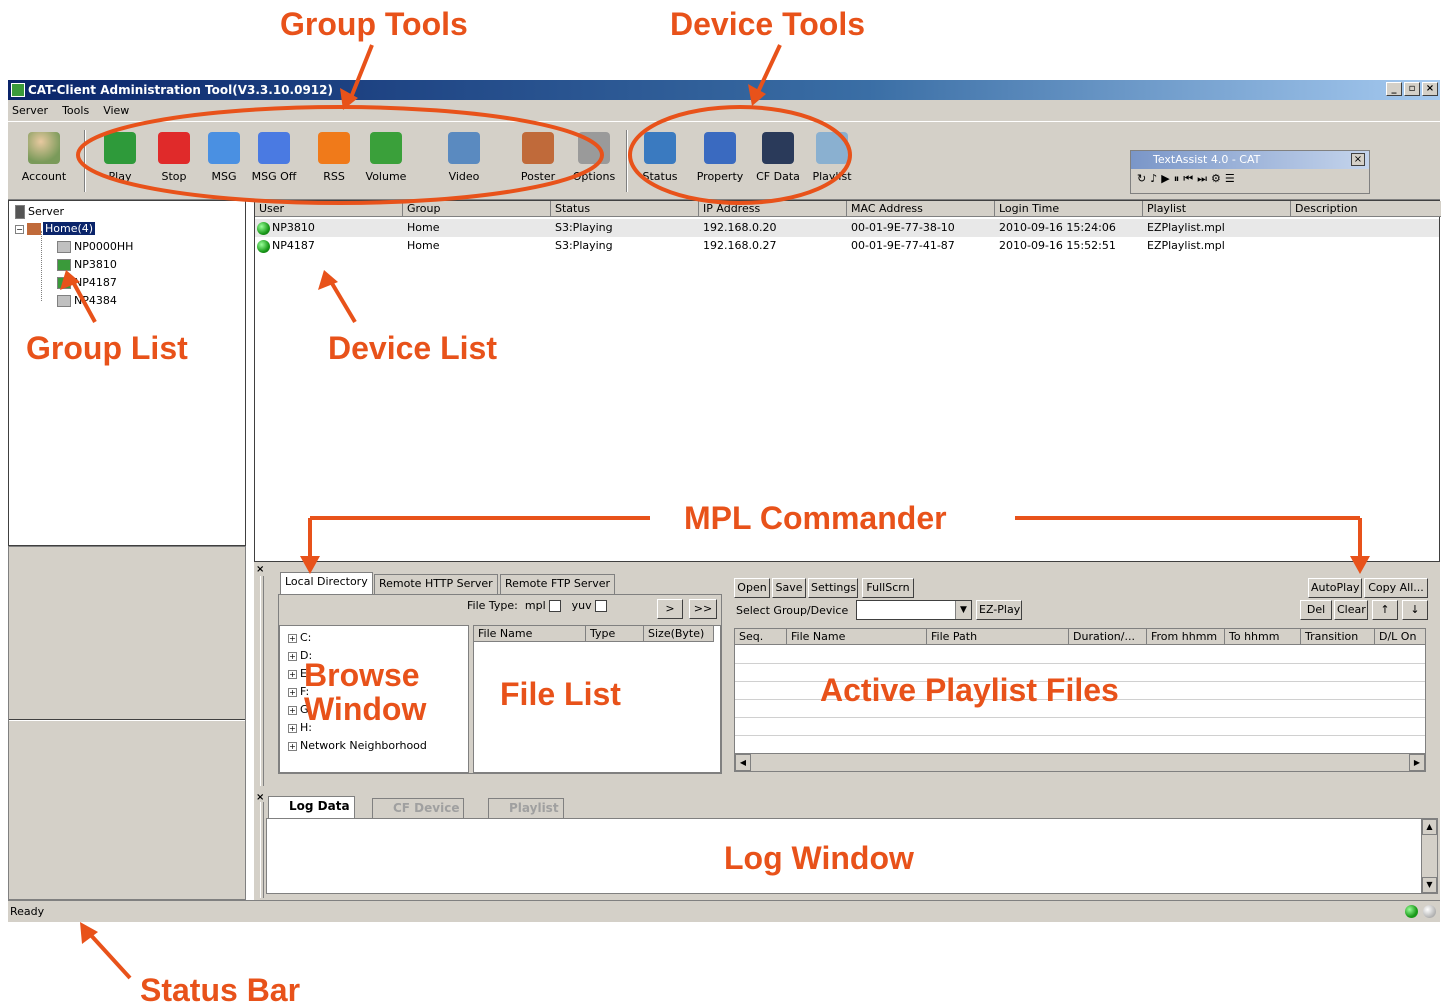 Image resolution: width=1448 pixels, height=1008 pixels. Describe the element at coordinates (768, 24) in the screenshot. I see `callout-device-tools: Device Tools` at that location.